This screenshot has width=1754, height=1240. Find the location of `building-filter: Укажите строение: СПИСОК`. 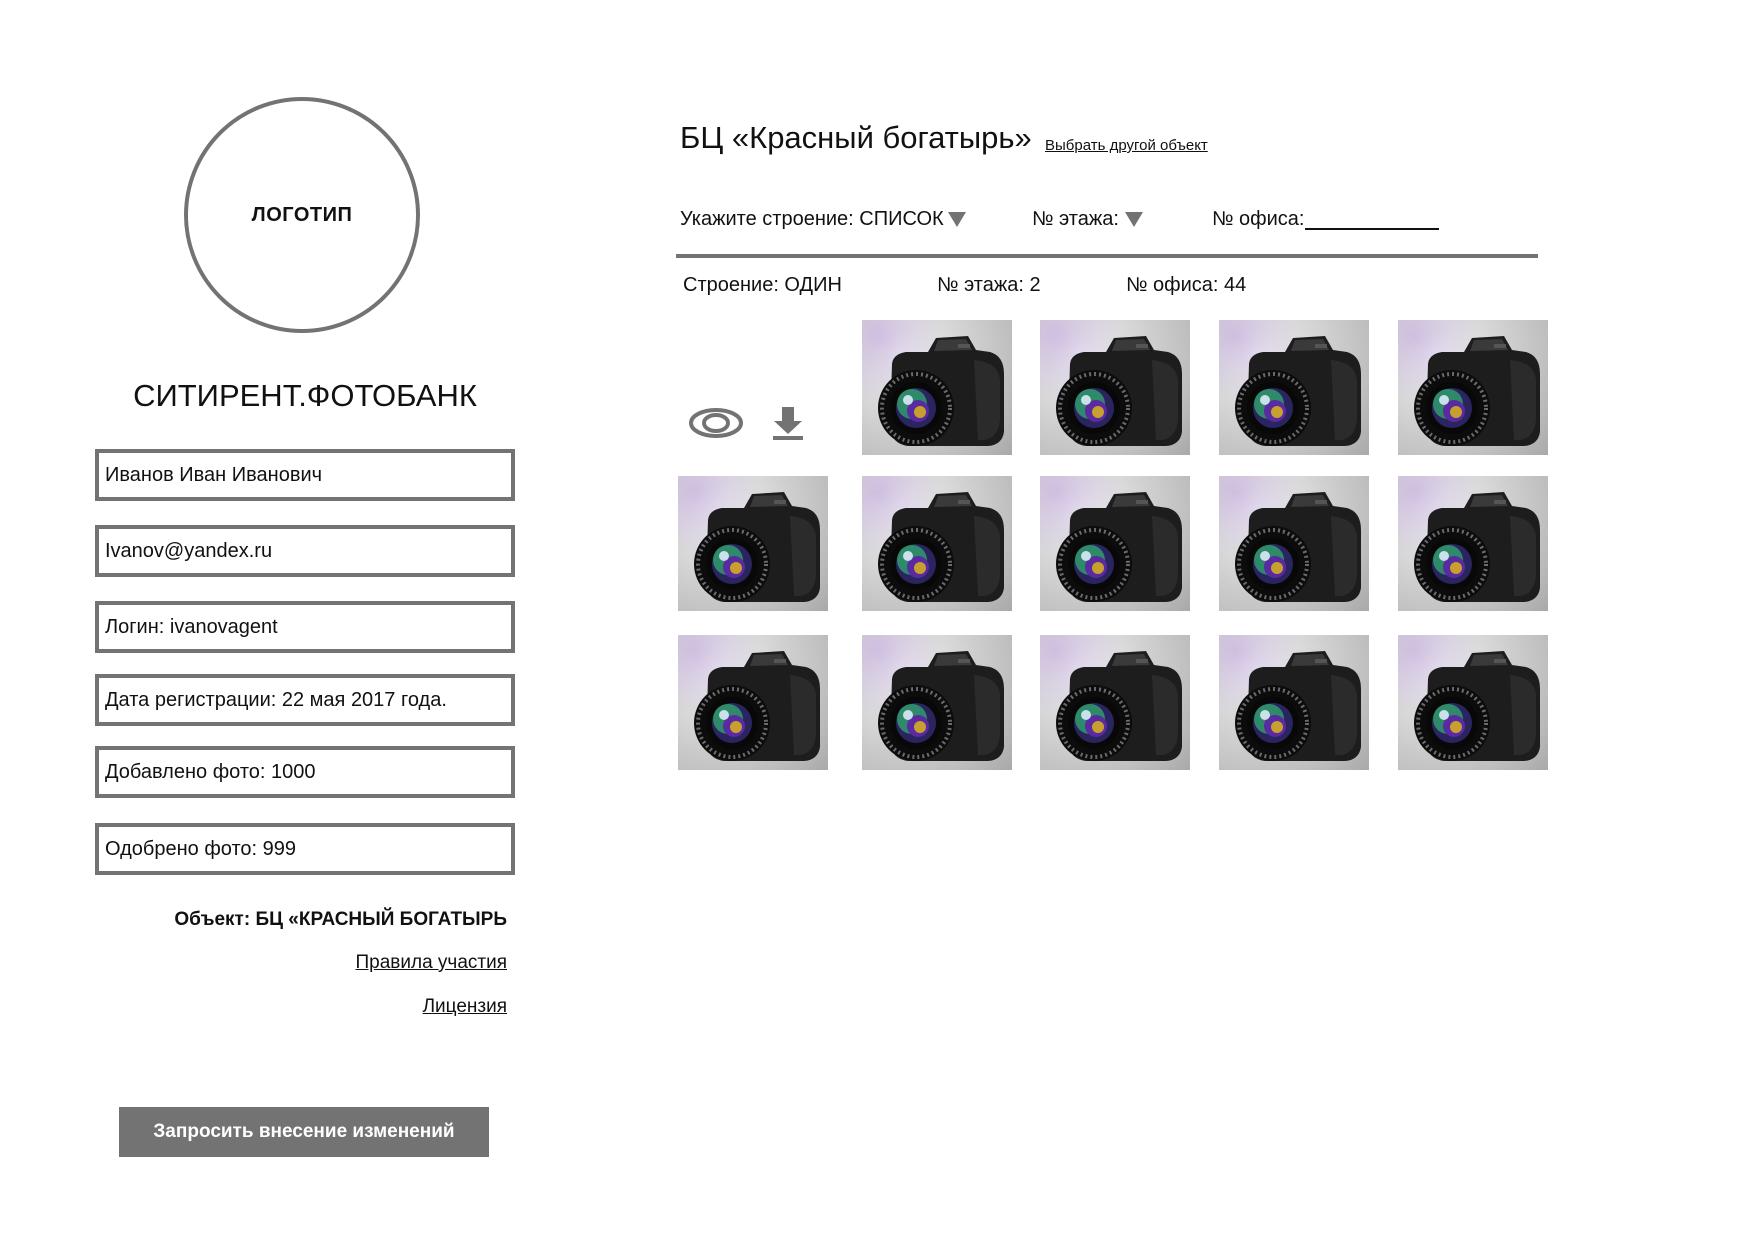

building-filter: Укажите строение: СПИСОК is located at coordinates (823, 219).